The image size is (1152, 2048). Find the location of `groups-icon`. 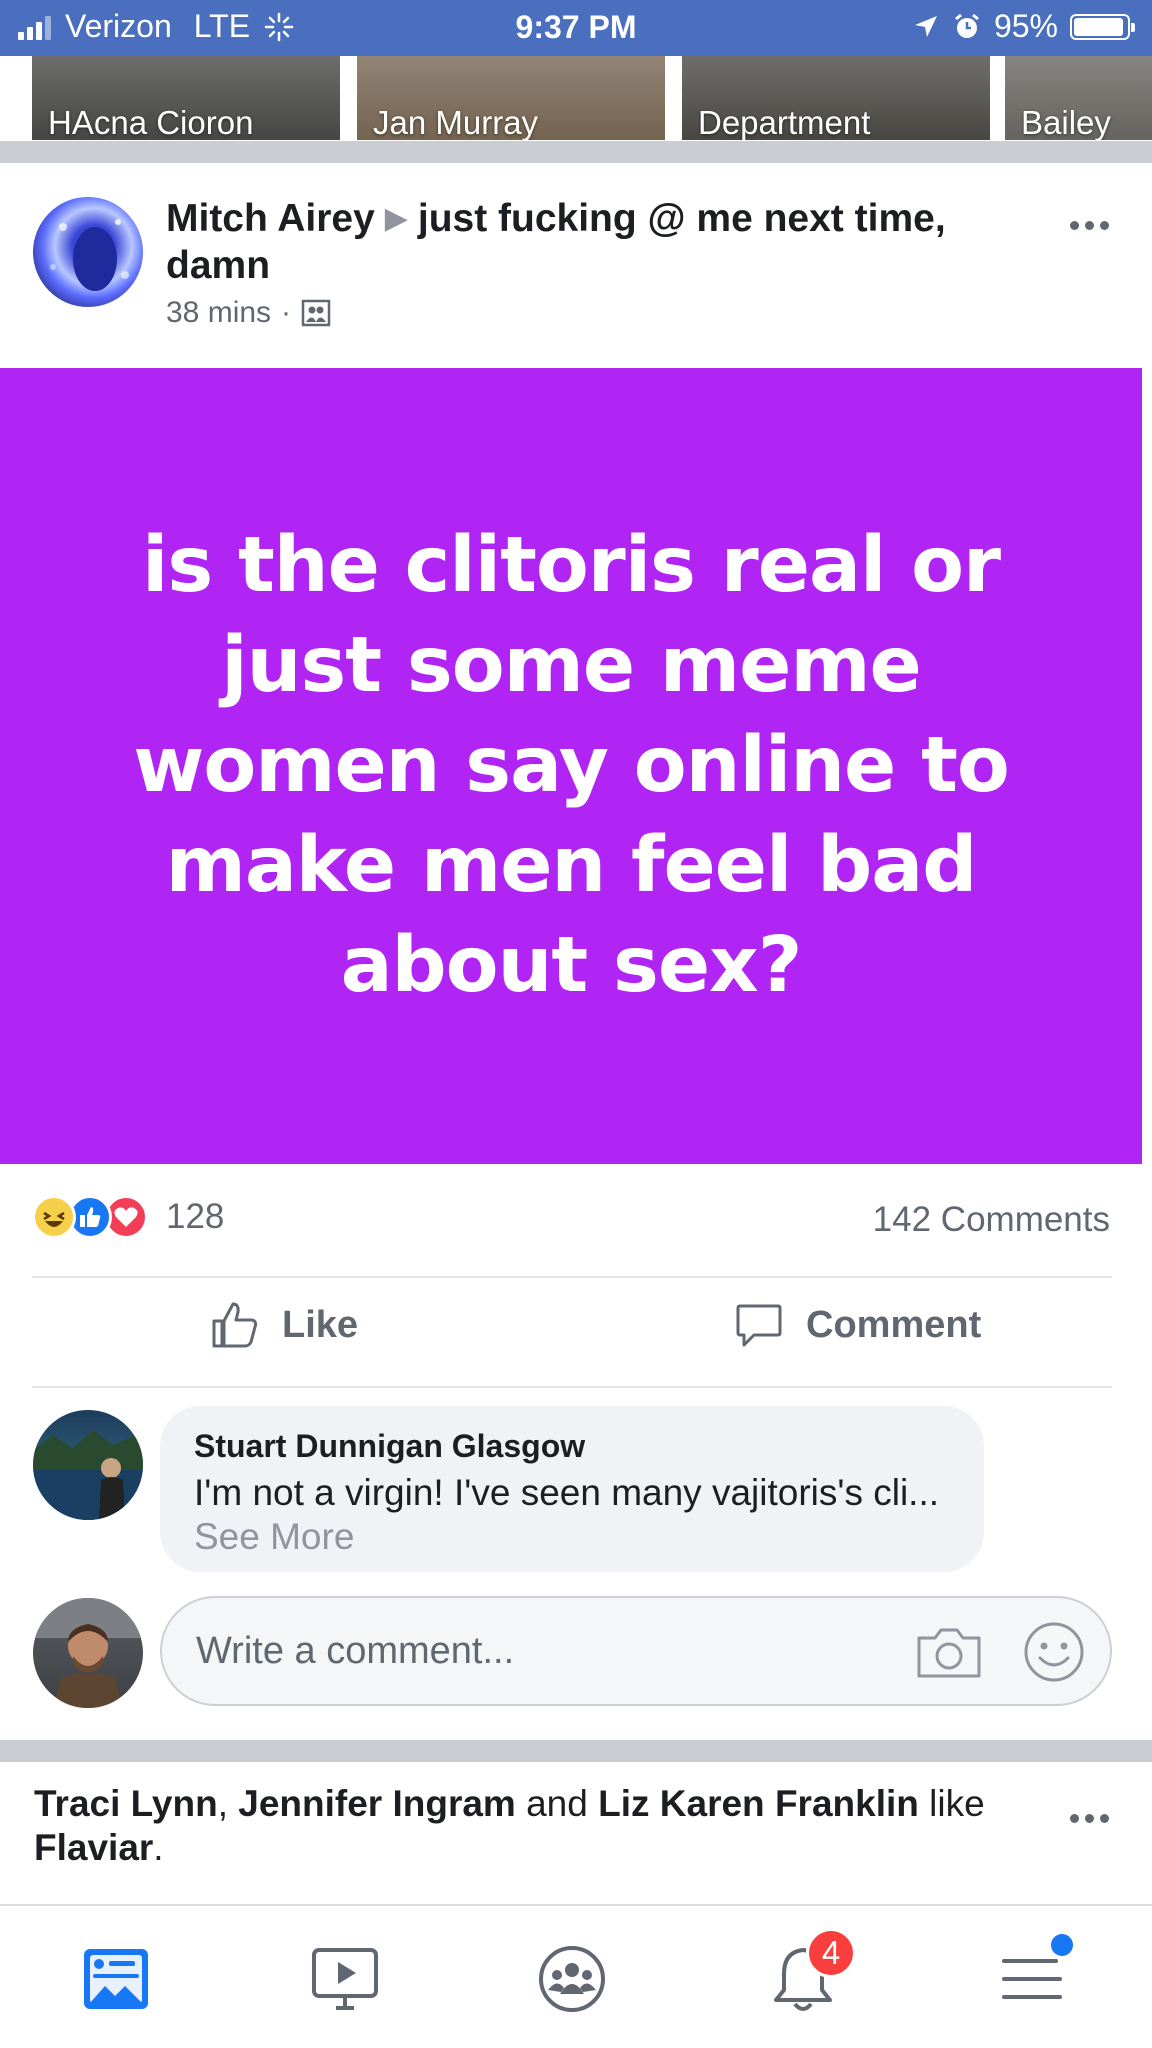

groups-icon is located at coordinates (572, 1979).